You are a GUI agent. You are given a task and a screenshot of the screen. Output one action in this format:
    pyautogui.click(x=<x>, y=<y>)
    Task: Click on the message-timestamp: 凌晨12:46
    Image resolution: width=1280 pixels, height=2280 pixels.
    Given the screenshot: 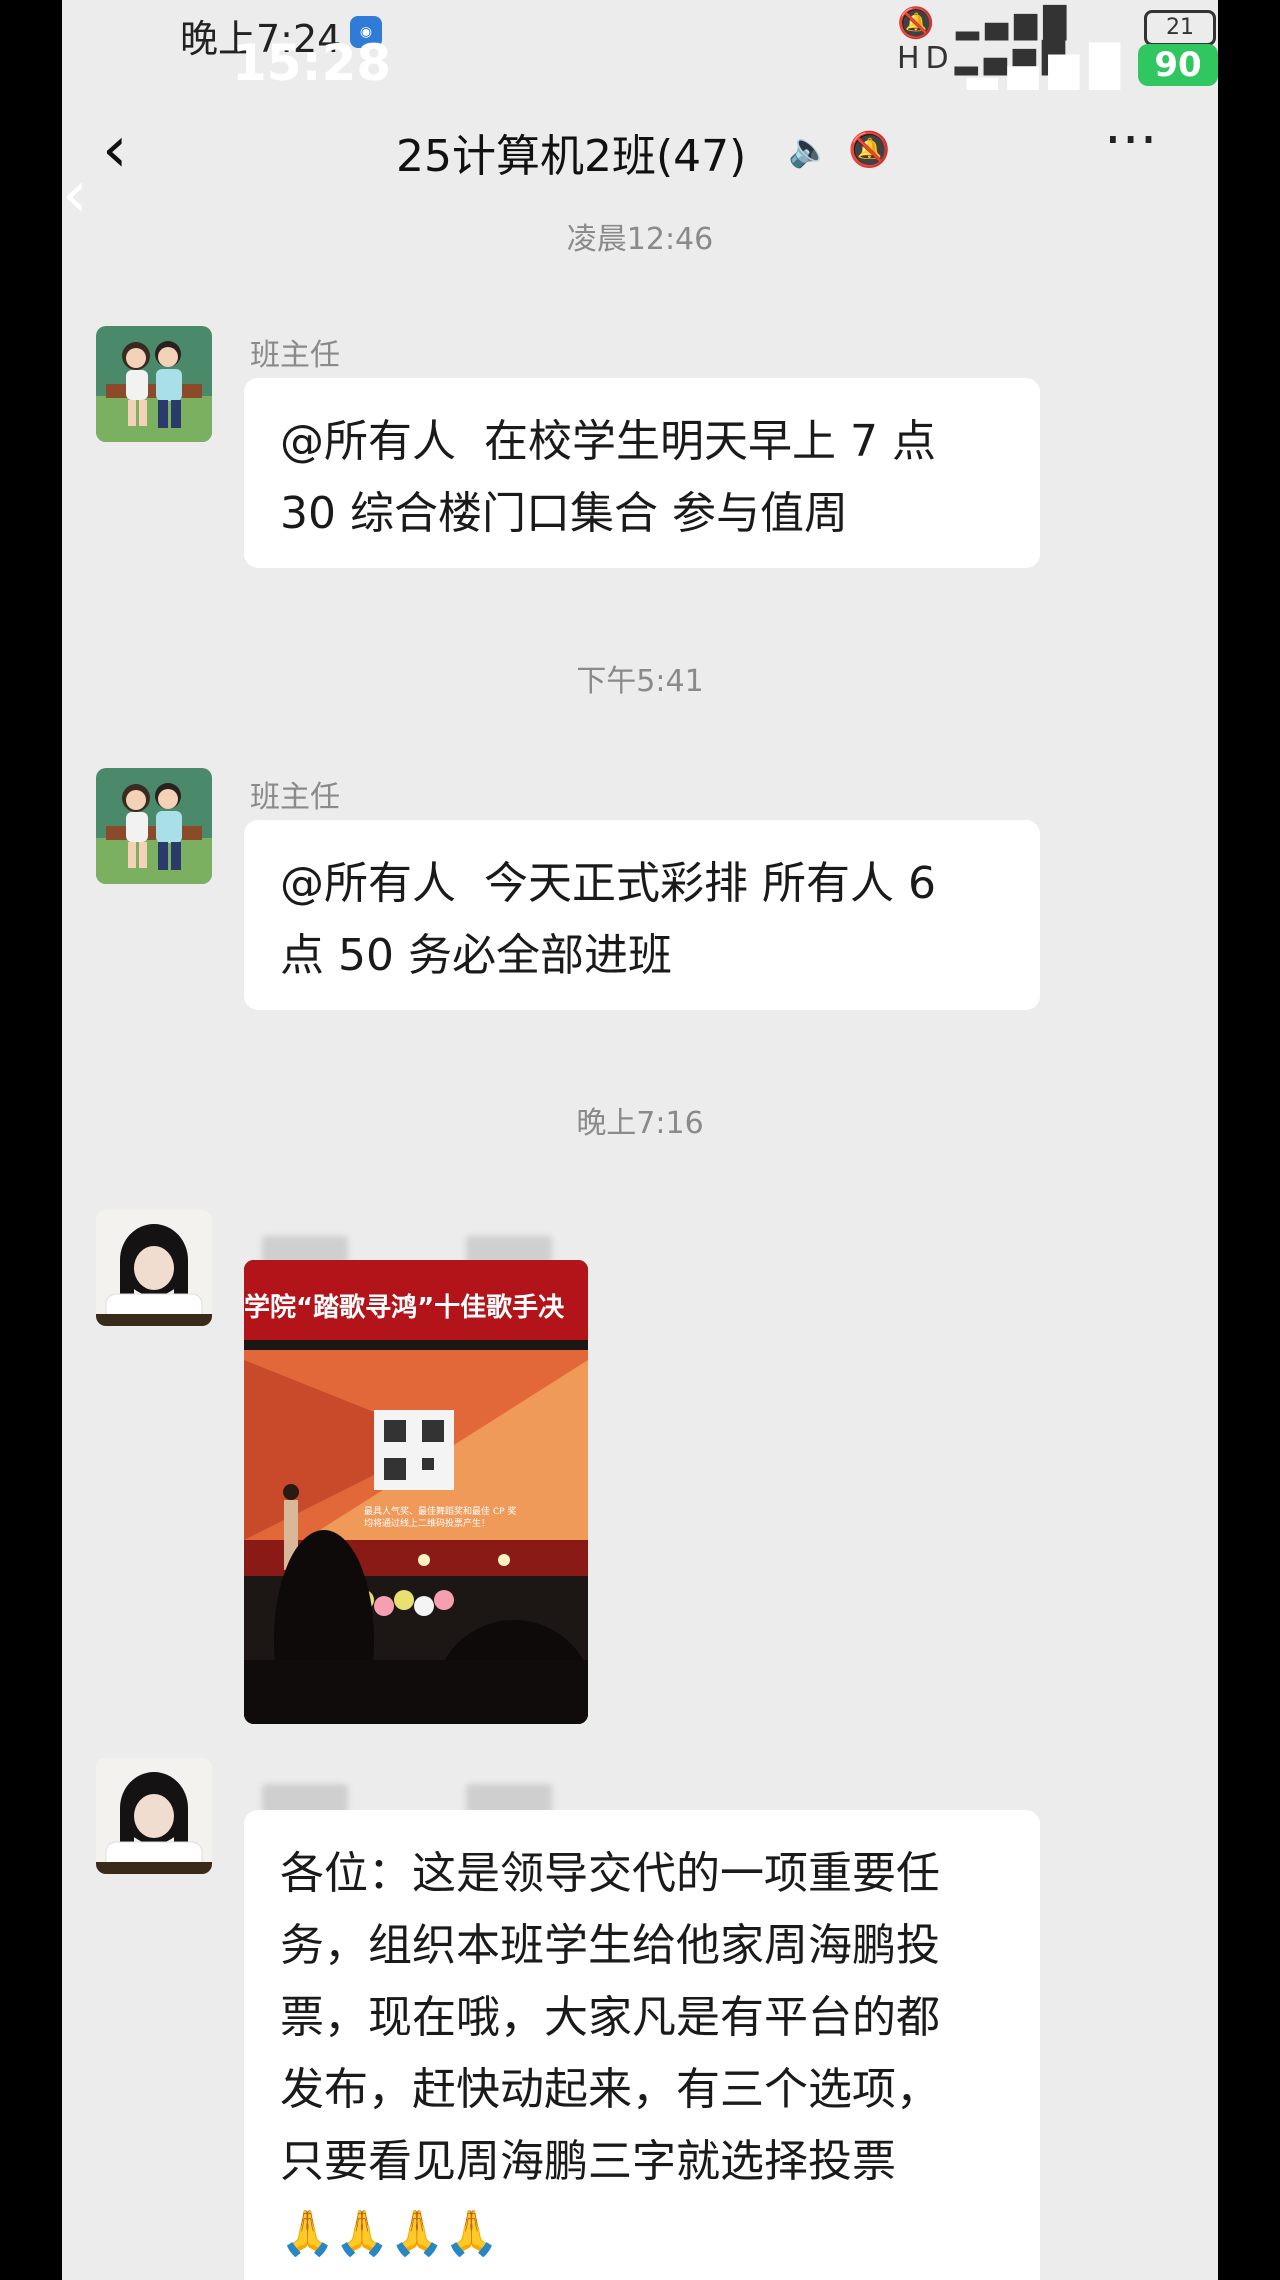 What is the action you would take?
    pyautogui.click(x=640, y=239)
    